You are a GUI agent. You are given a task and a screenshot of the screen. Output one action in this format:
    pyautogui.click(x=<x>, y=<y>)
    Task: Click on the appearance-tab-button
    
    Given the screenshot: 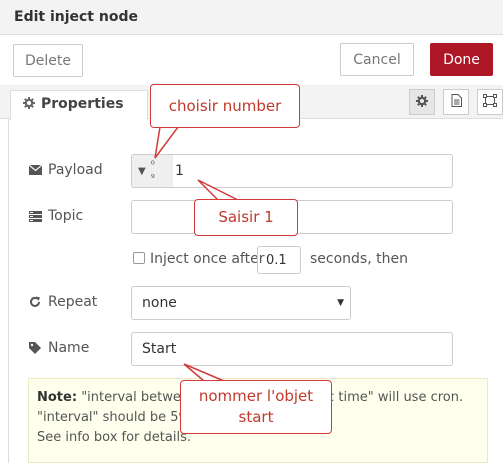 What is the action you would take?
    pyautogui.click(x=490, y=102)
    